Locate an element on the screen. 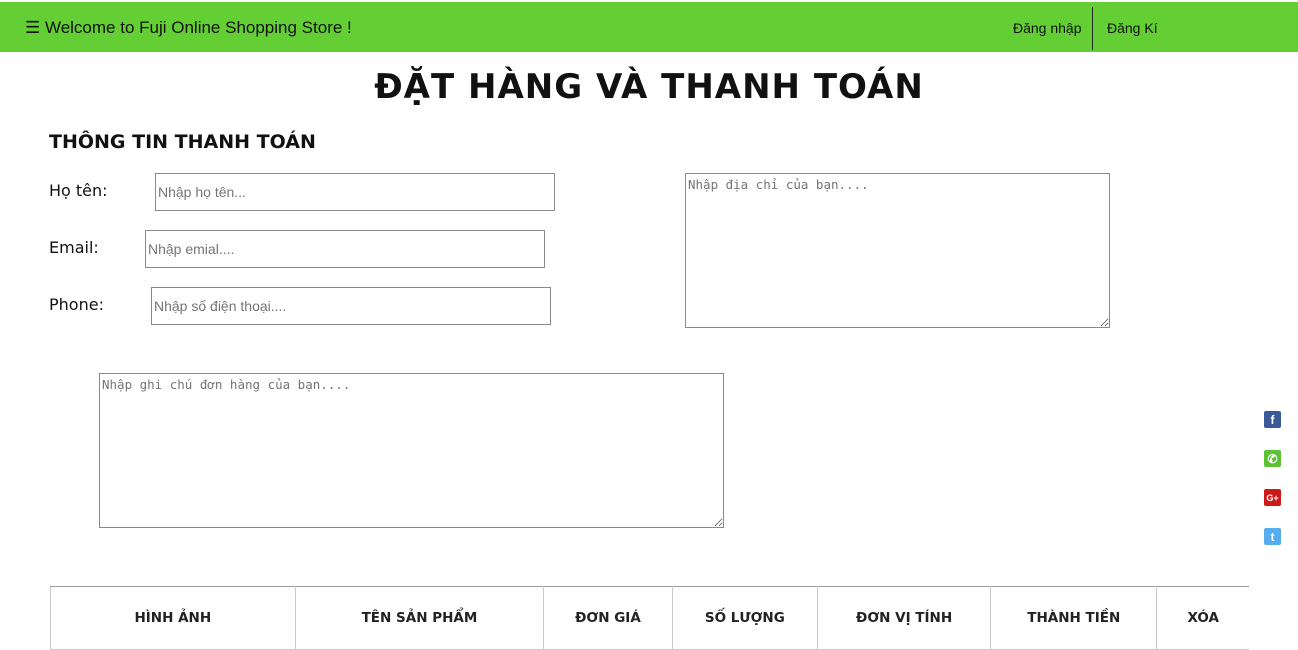 Image resolution: width=1298 pixels, height=650 pixels. column-header-delete: XÓA is located at coordinates (1202, 618).